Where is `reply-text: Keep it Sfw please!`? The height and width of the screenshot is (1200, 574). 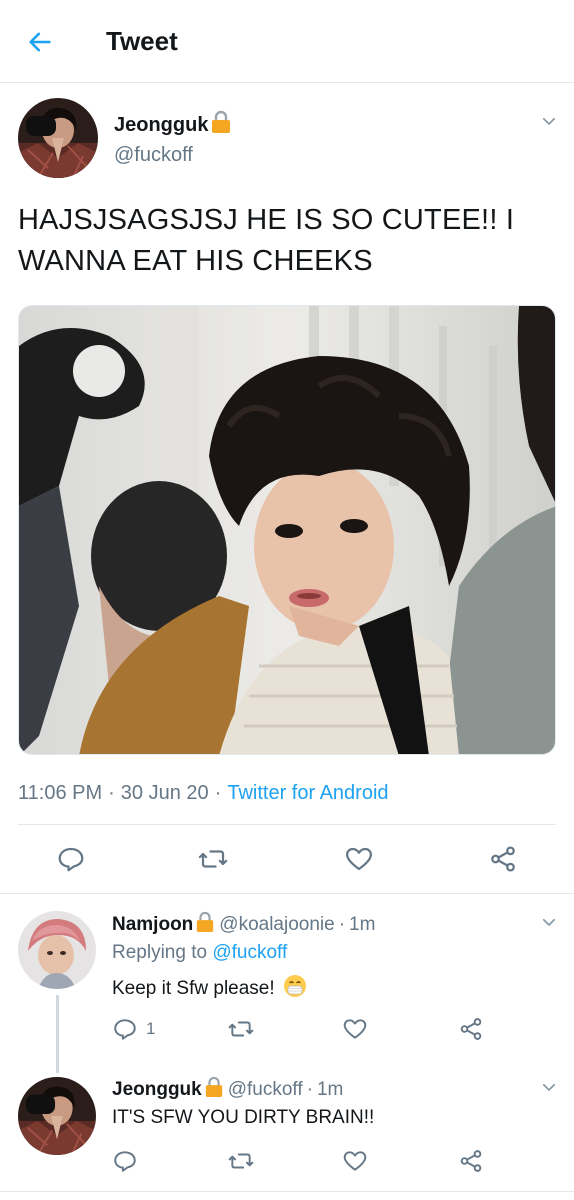
reply-text: Keep it Sfw please! is located at coordinates (209, 989).